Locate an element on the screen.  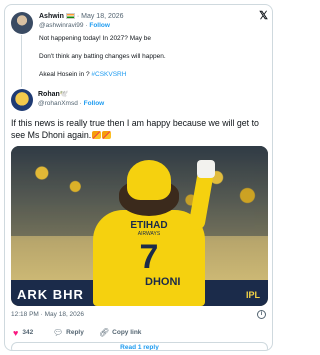
author-name: Rohan🕊️ is located at coordinates (53, 94).